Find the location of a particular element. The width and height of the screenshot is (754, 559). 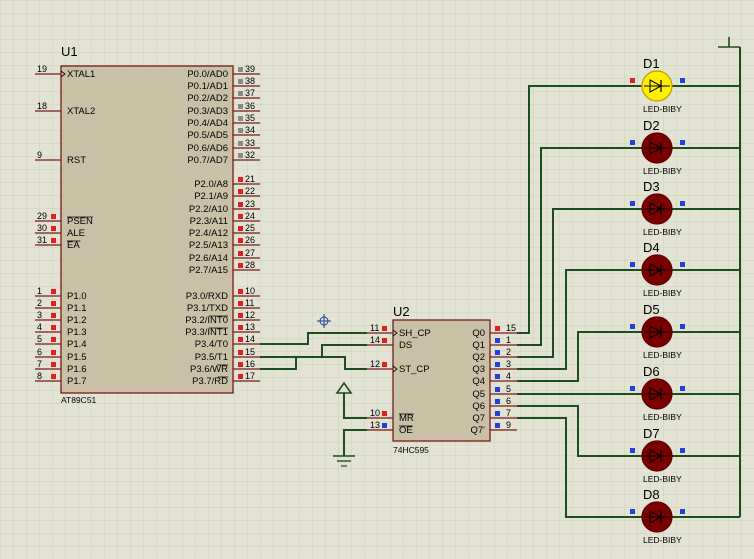

pin-number: 3 is located at coordinates (508, 364).